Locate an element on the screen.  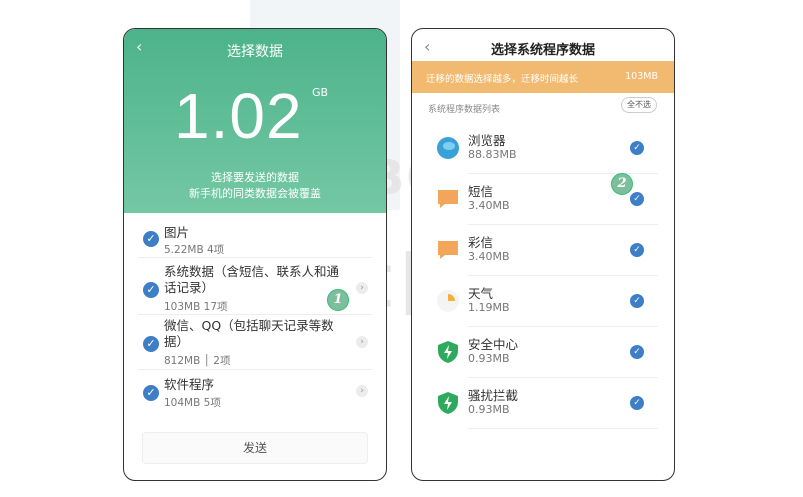
item-subtitle: 104MB 5项 is located at coordinates (192, 403).